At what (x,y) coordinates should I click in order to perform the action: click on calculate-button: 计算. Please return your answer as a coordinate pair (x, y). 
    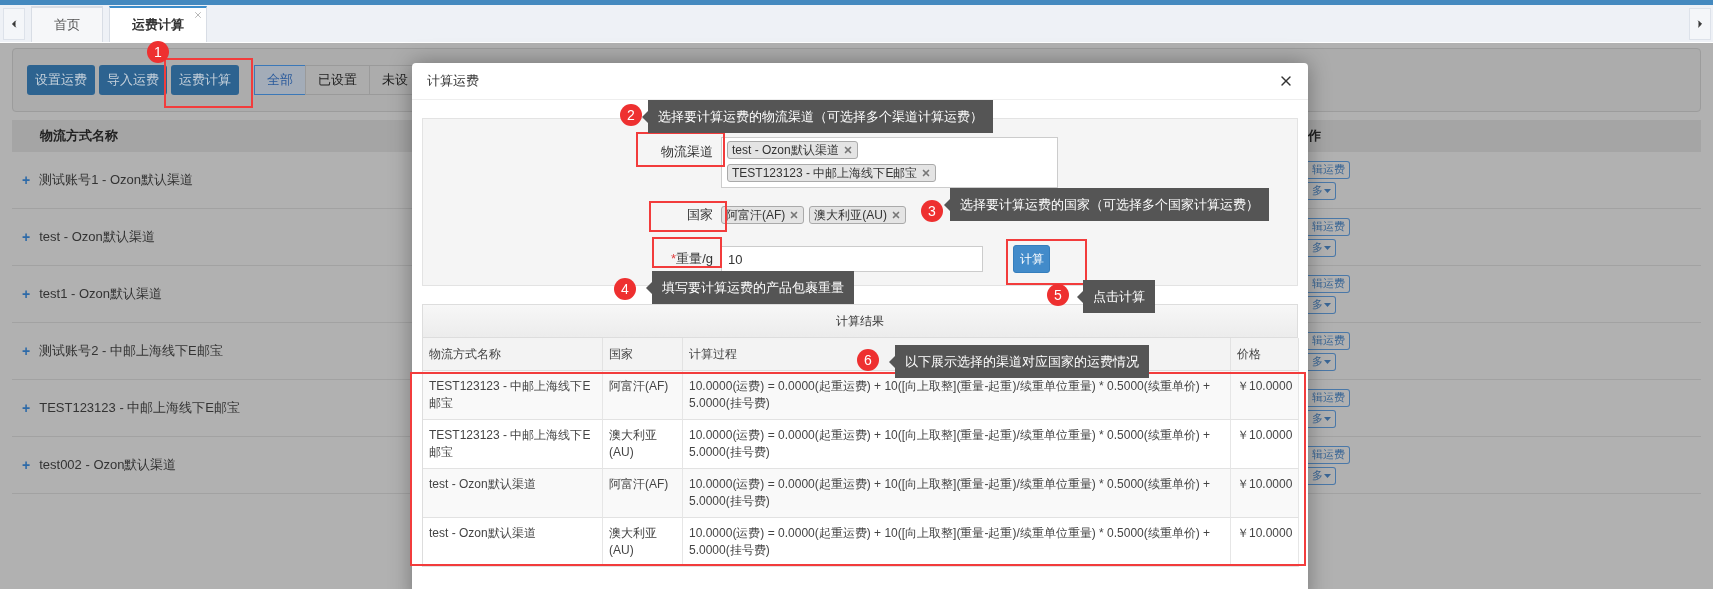
    Looking at the image, I should click on (1031, 259).